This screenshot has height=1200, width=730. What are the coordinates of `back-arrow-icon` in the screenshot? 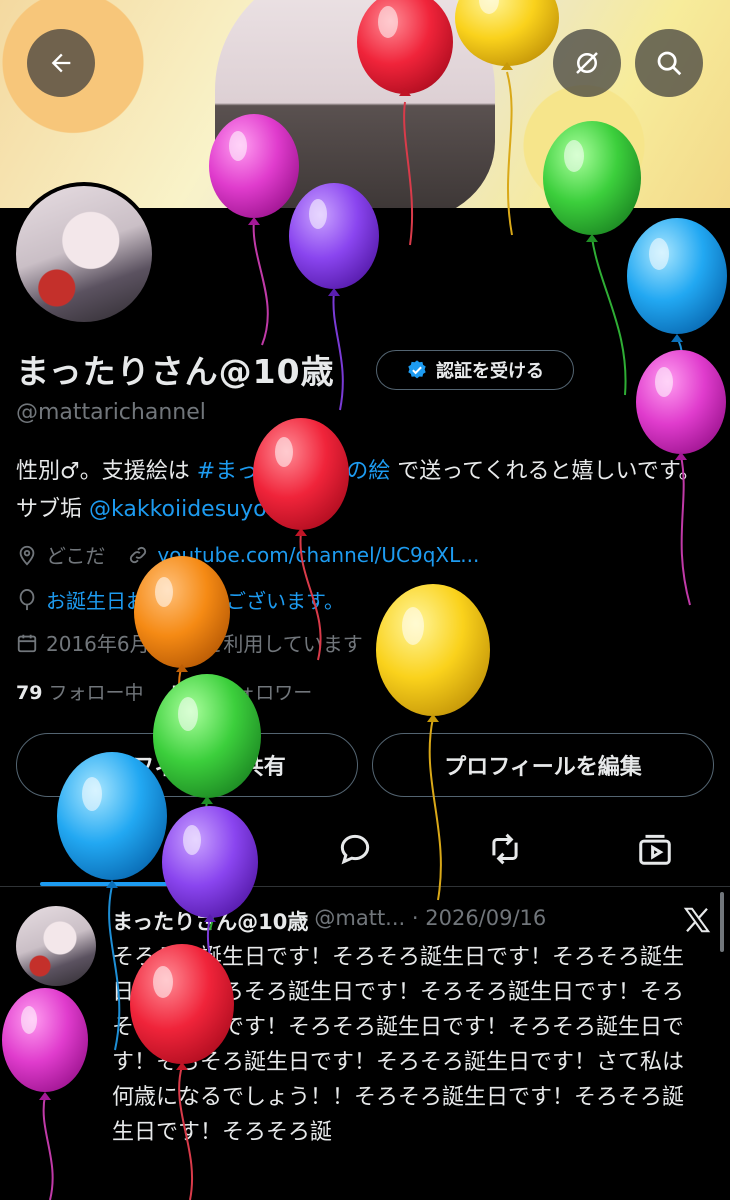 It's located at (61, 63).